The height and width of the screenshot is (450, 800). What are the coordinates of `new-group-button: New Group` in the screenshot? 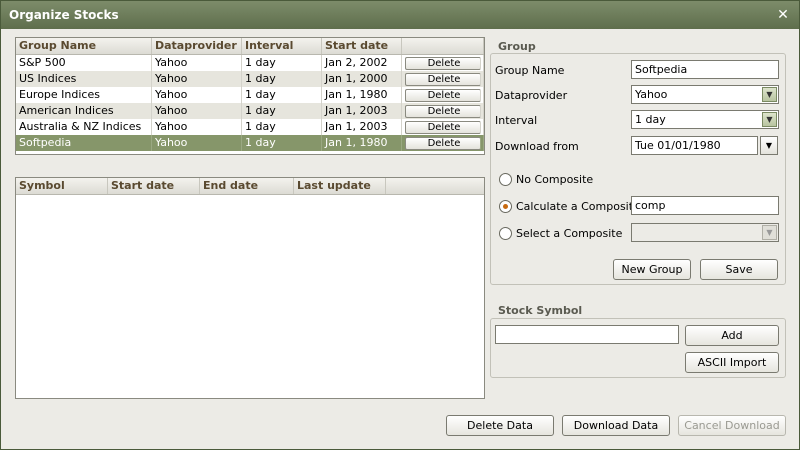 It's located at (652, 269).